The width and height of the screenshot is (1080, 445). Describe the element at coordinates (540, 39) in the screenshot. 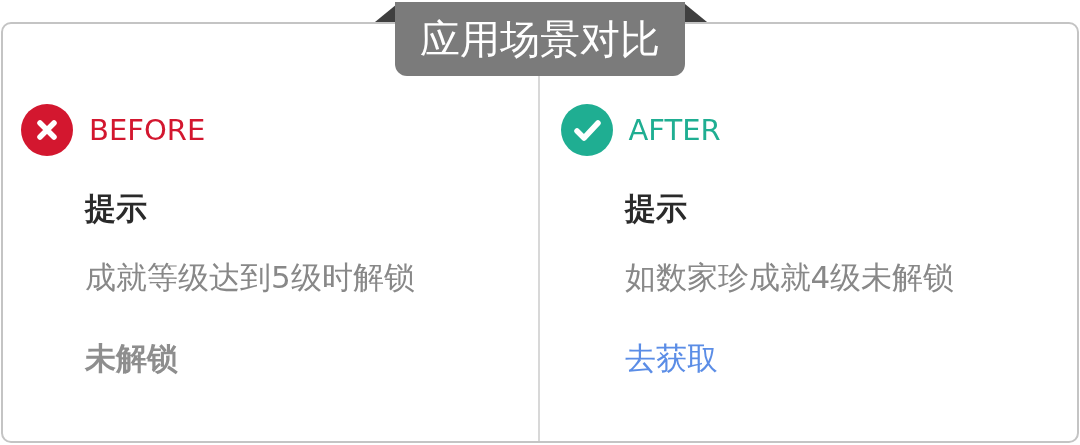

I see `title-banner: 应用场景对比` at that location.